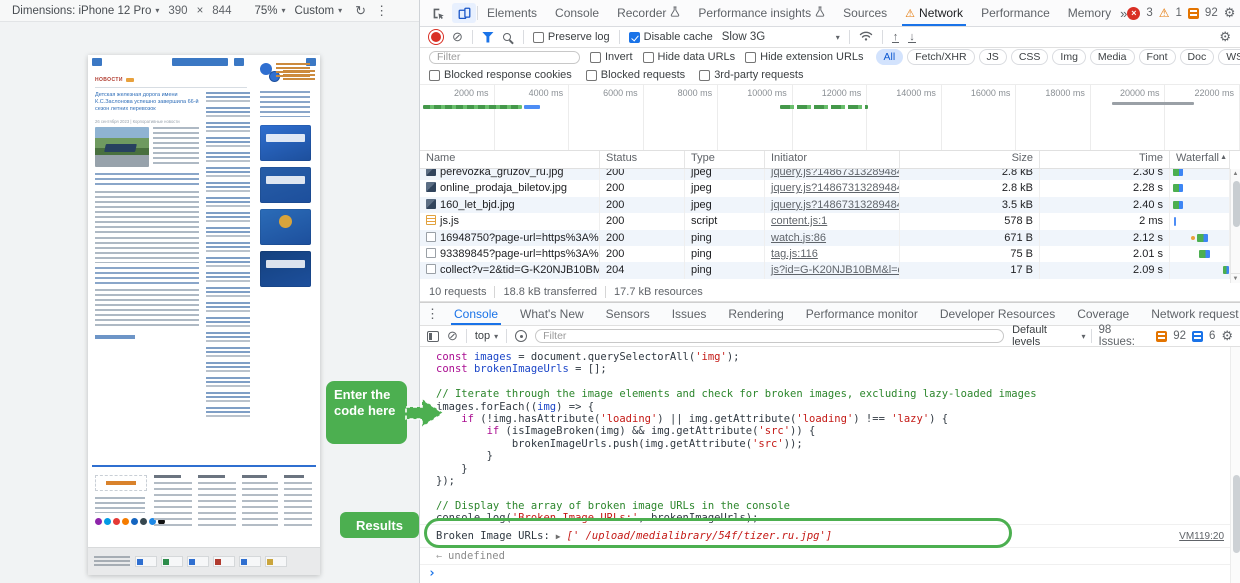 This screenshot has width=1240, height=583. I want to click on import-har-icon: ↑, so click(895, 37).